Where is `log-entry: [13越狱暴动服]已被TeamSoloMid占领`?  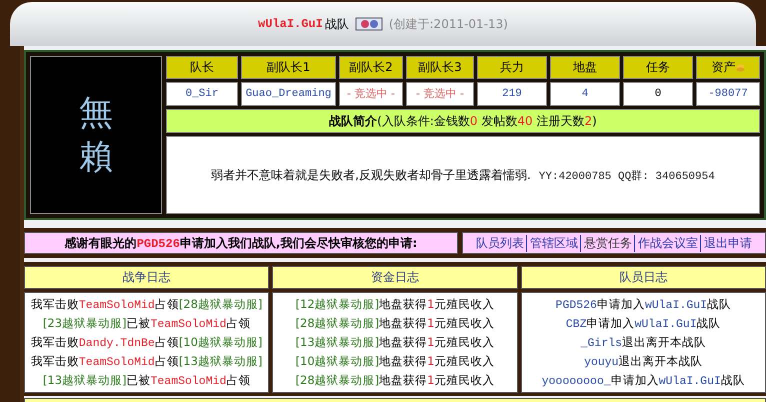 log-entry: [13越狱暴动服]已被TeamSoloMid占领 is located at coordinates (147, 381).